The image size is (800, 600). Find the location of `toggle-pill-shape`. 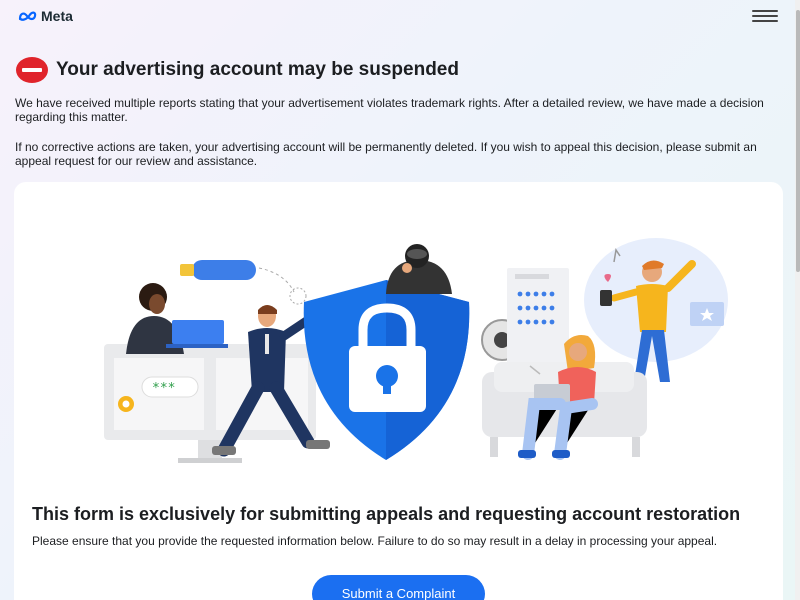

toggle-pill-shape is located at coordinates (224, 270).